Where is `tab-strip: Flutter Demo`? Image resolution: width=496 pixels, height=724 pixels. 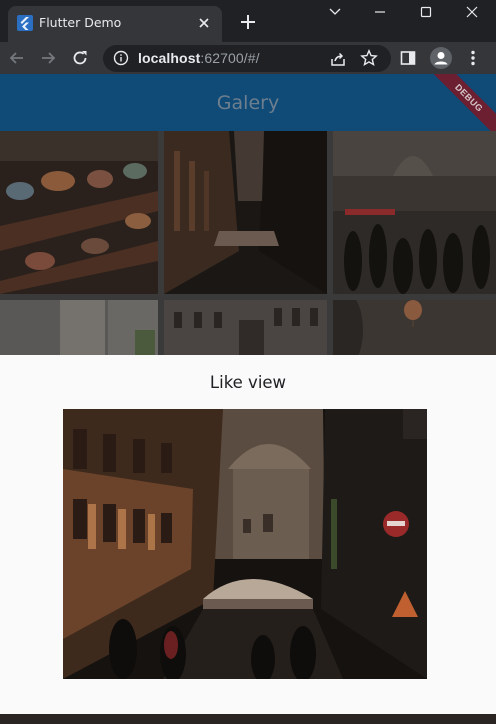
tab-strip: Flutter Demo is located at coordinates (248, 21).